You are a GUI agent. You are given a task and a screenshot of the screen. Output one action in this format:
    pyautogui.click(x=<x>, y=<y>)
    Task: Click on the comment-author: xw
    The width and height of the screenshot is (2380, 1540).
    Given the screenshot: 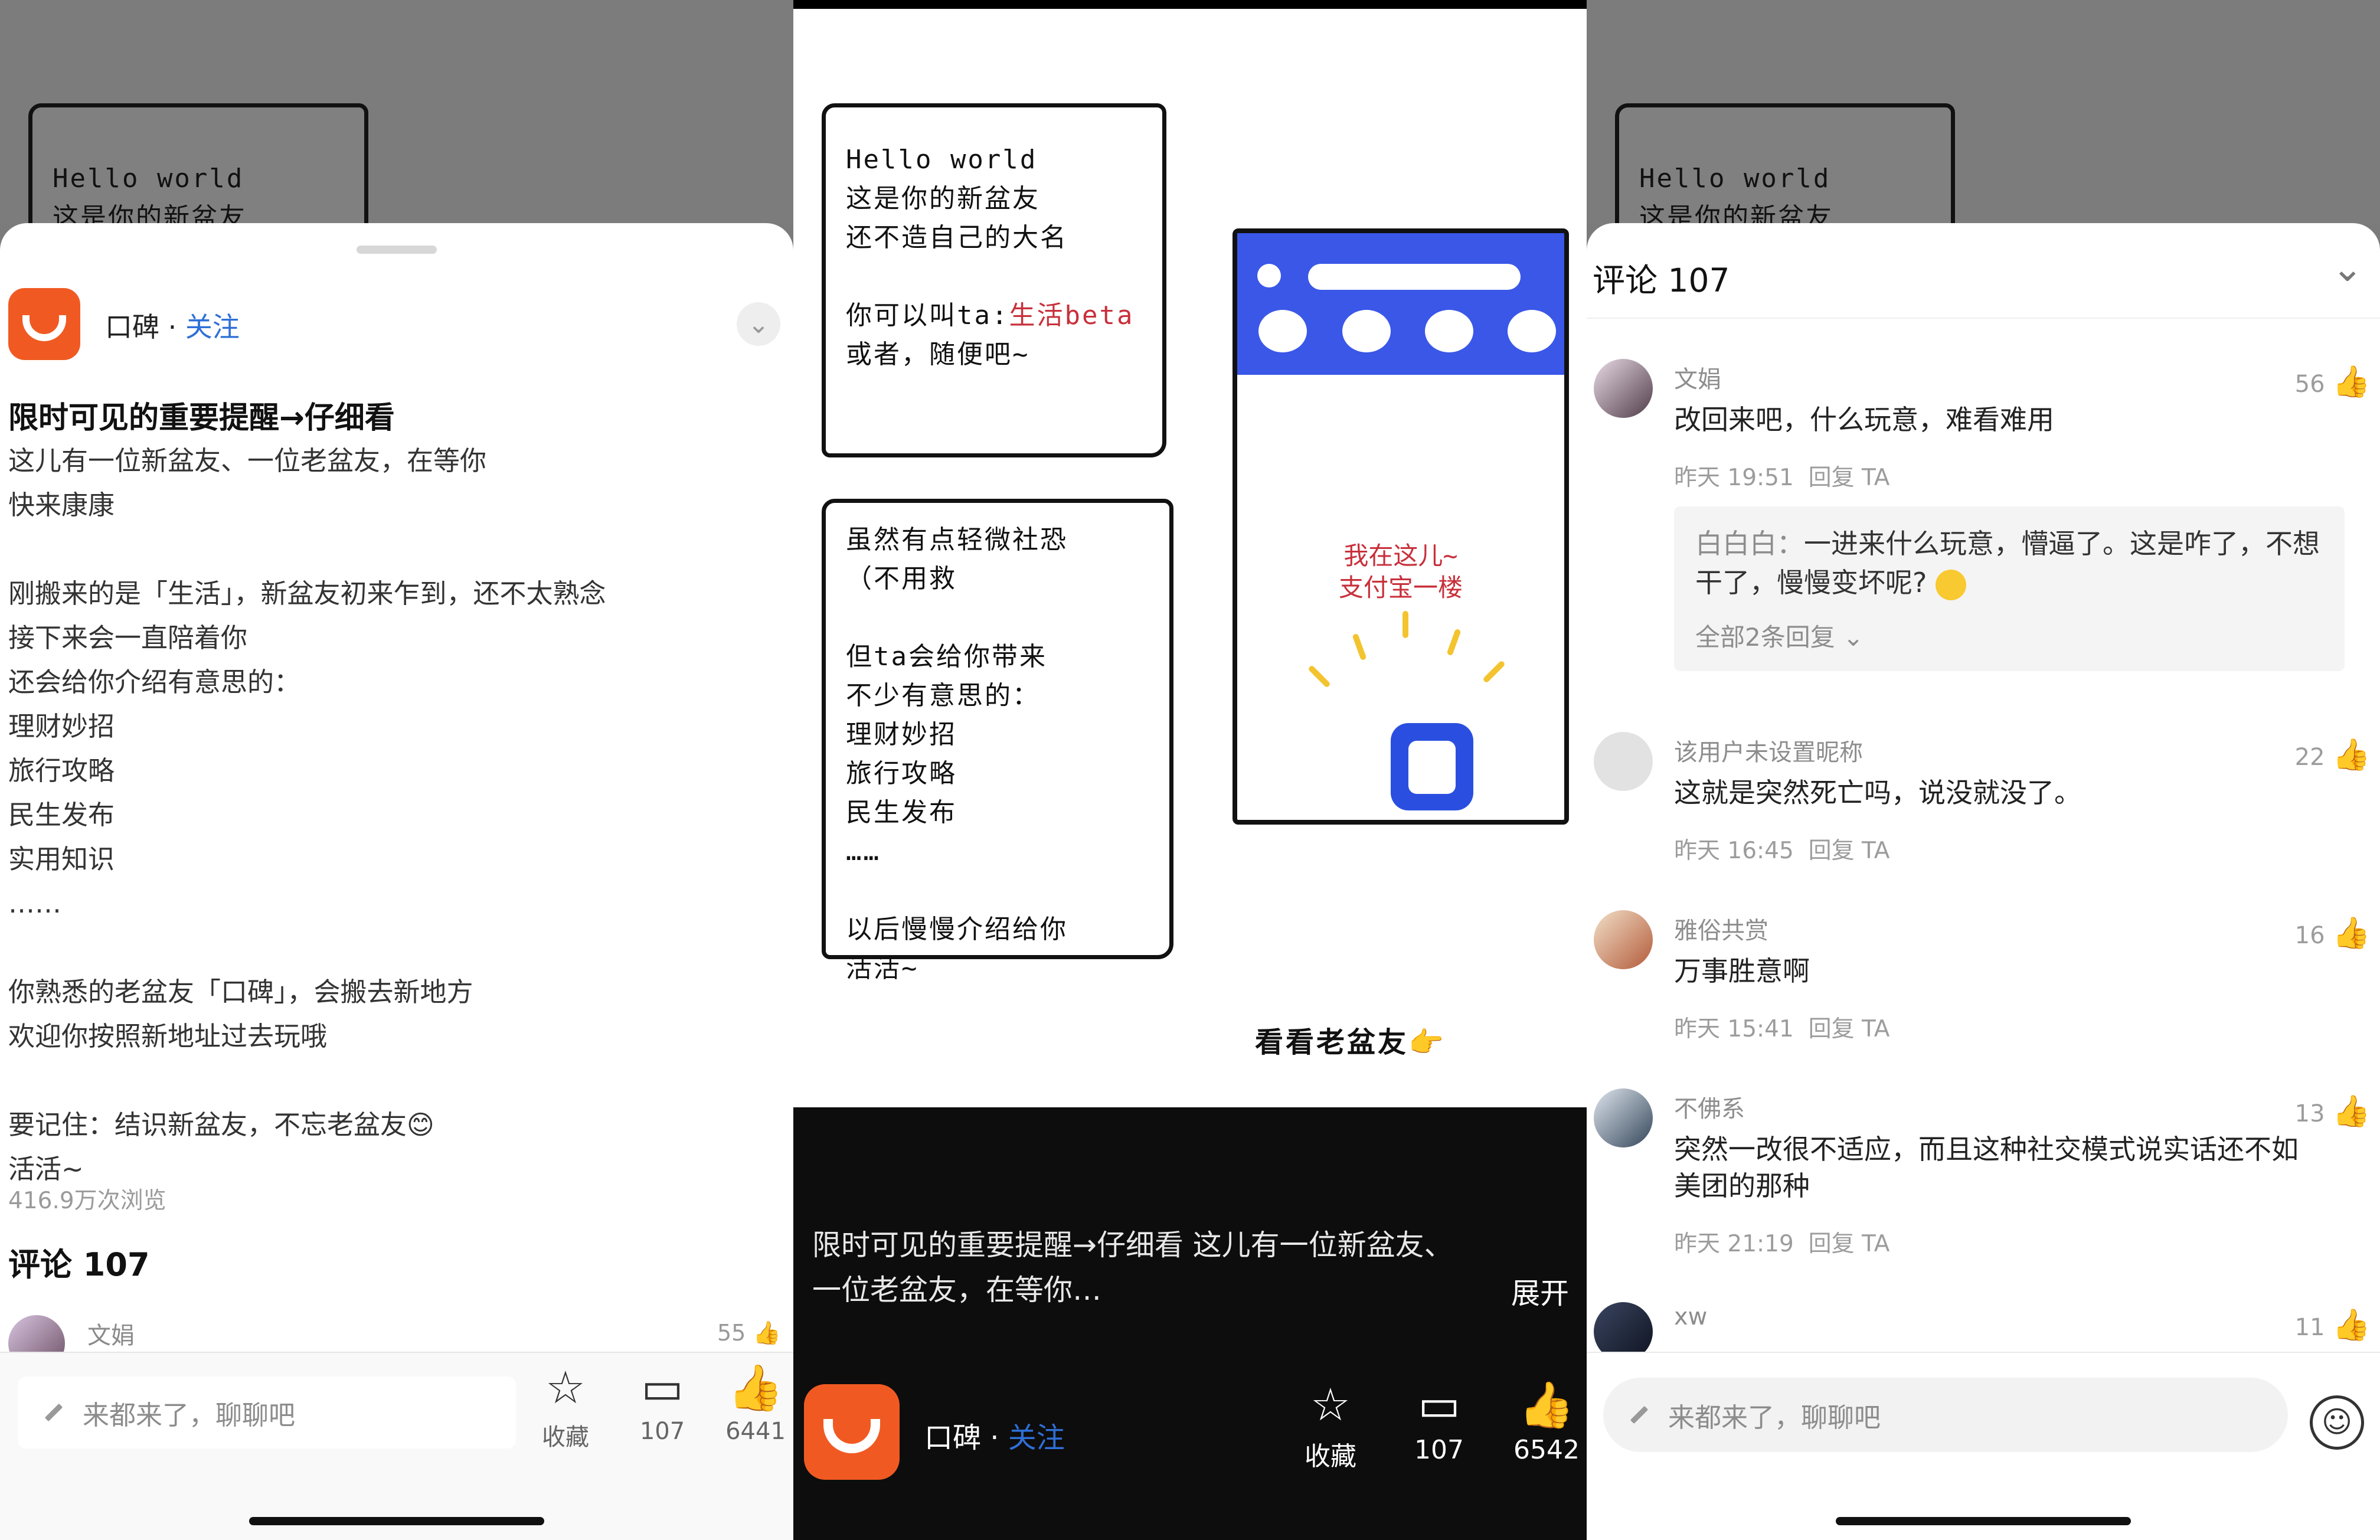 What is the action you would take?
    pyautogui.click(x=1690, y=1316)
    